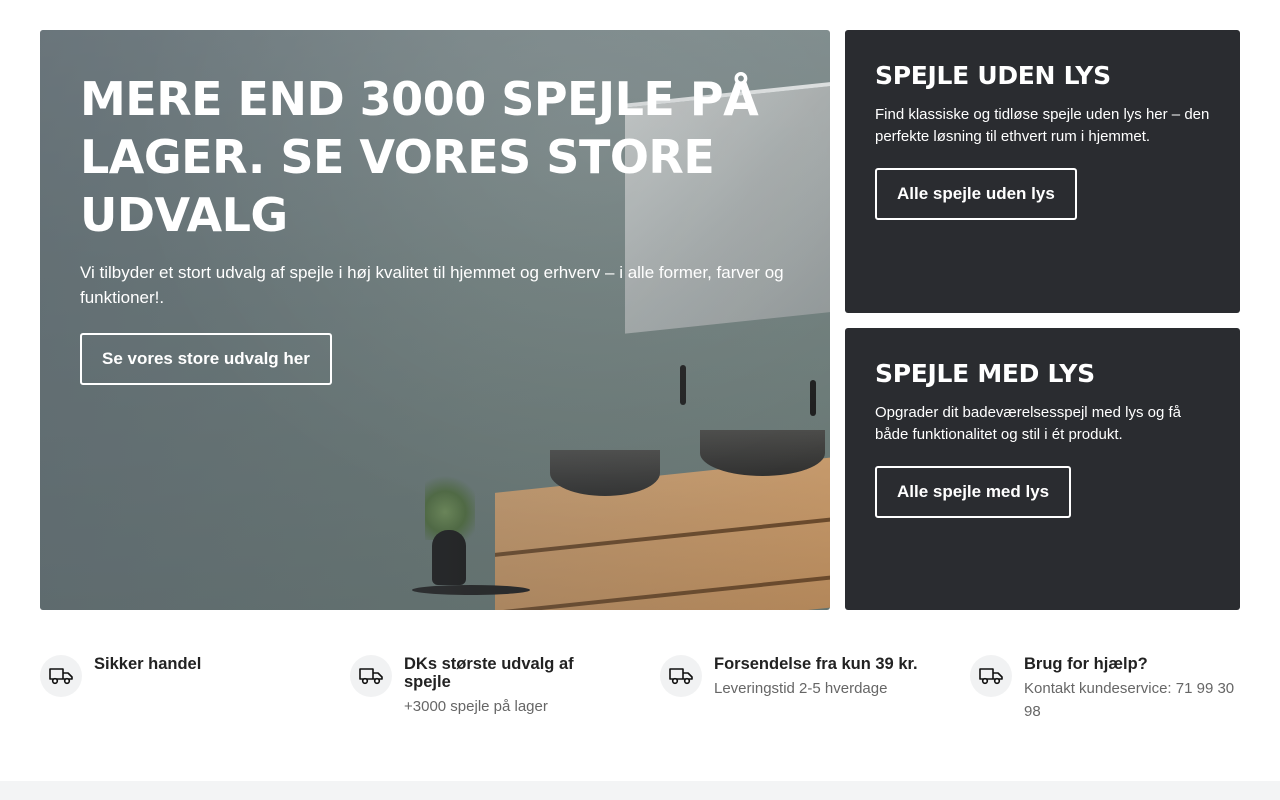 The image size is (1280, 800). What do you see at coordinates (476, 706) in the screenshot?
I see `usp-subtitle: +3000 spejle på lager` at bounding box center [476, 706].